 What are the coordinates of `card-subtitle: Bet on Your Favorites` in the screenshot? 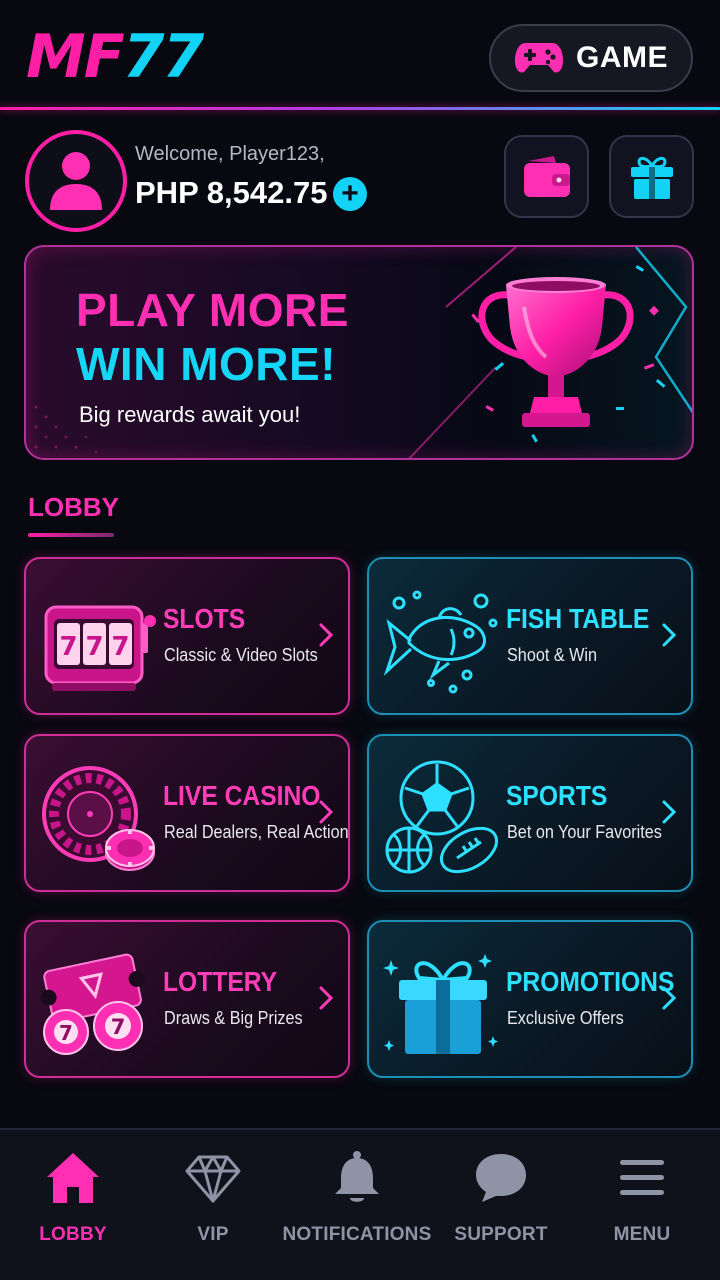 It's located at (584, 832).